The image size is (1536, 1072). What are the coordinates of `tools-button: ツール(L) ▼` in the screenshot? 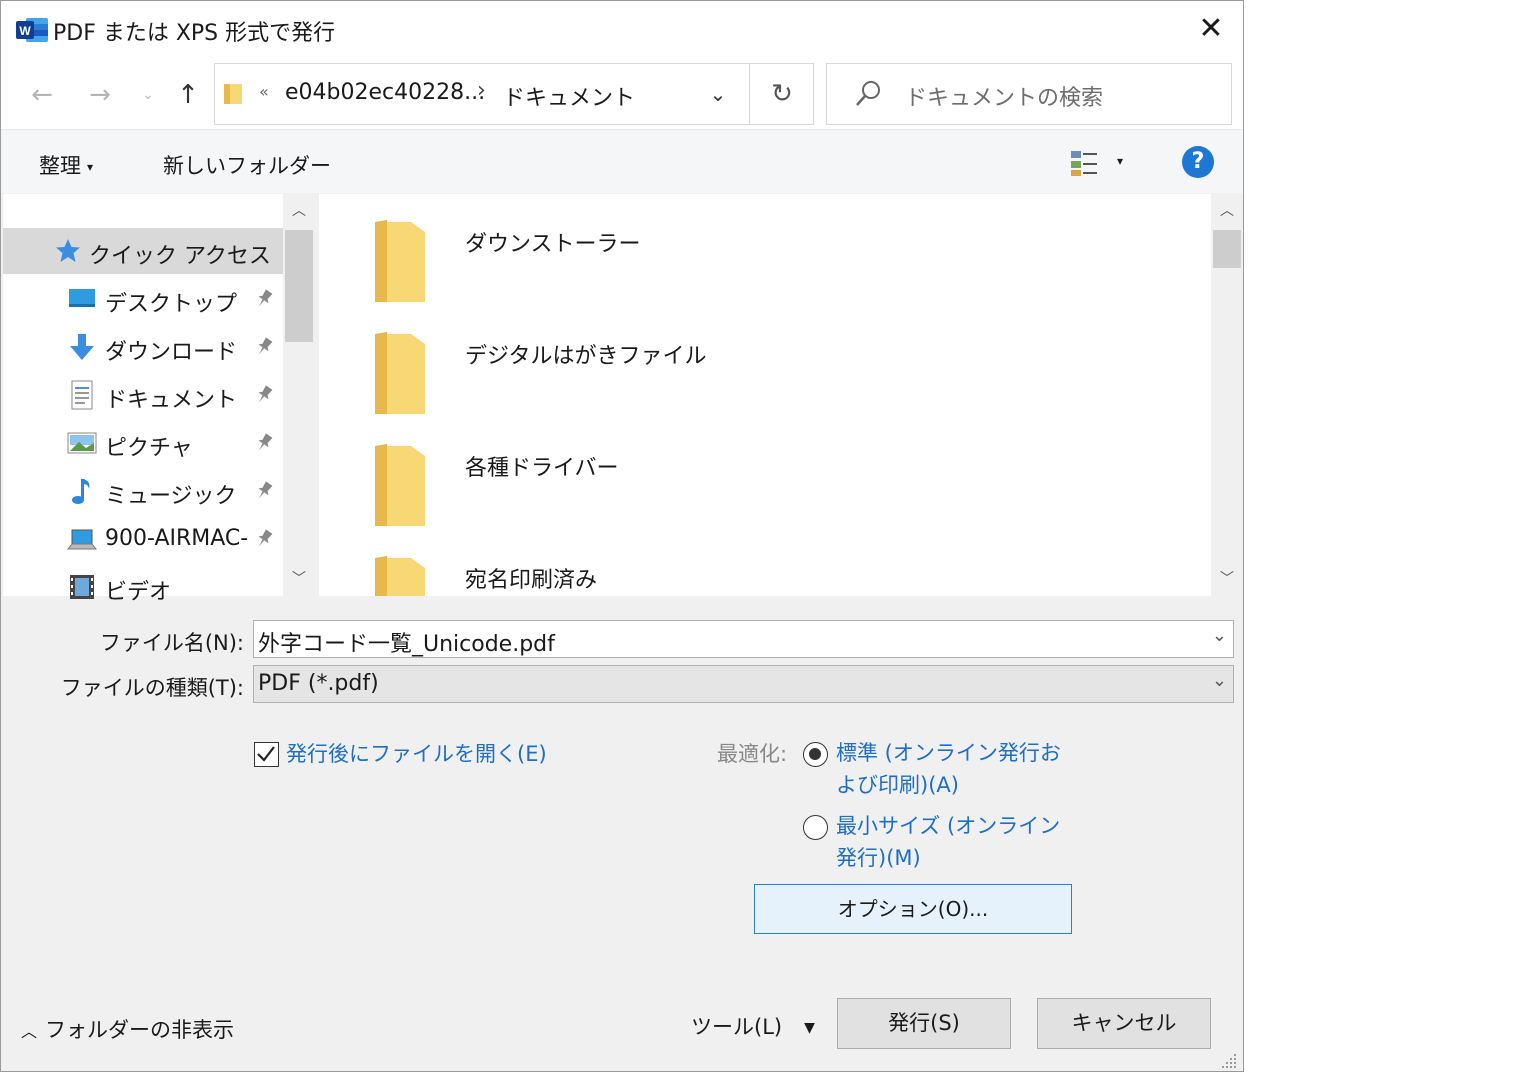 It's located at (753, 1026).